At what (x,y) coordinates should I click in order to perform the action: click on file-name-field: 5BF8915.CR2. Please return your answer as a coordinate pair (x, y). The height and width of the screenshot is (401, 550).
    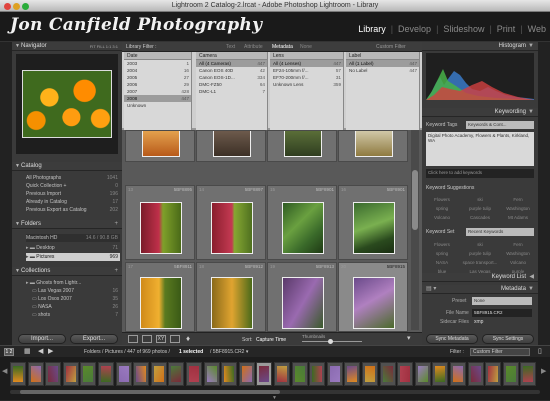
    Looking at the image, I should click on (502, 313).